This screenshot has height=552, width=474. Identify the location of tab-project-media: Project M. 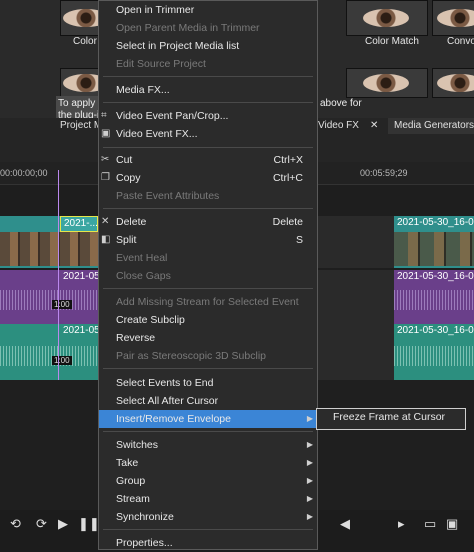
(81, 126).